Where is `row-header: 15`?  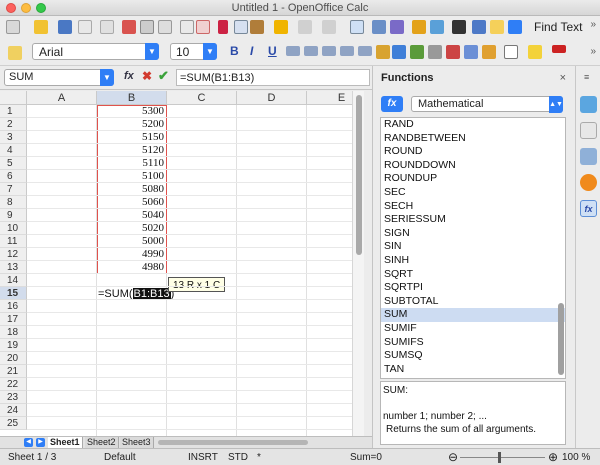 row-header: 15 is located at coordinates (13, 293).